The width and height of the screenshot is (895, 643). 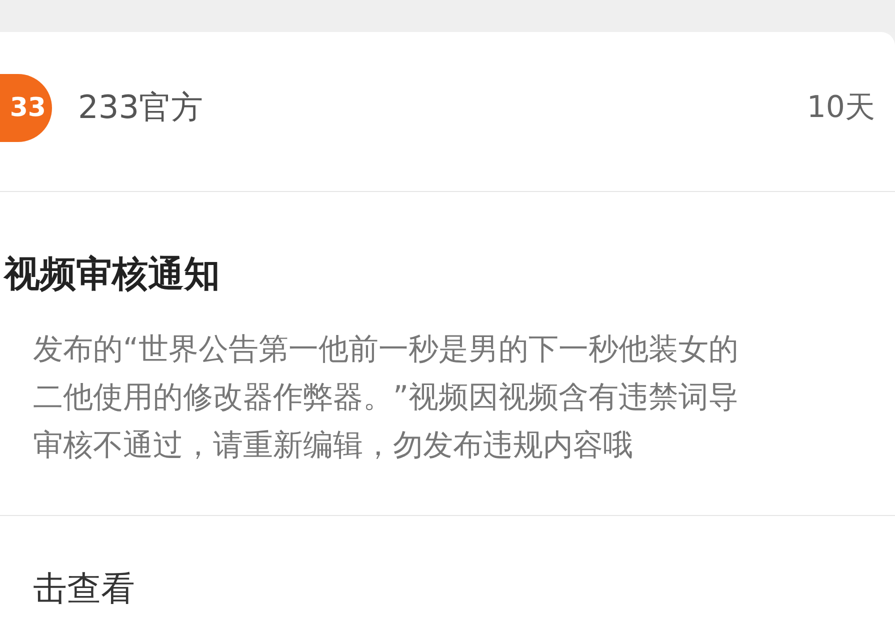 I want to click on logo-icon: 33, so click(x=26, y=108).